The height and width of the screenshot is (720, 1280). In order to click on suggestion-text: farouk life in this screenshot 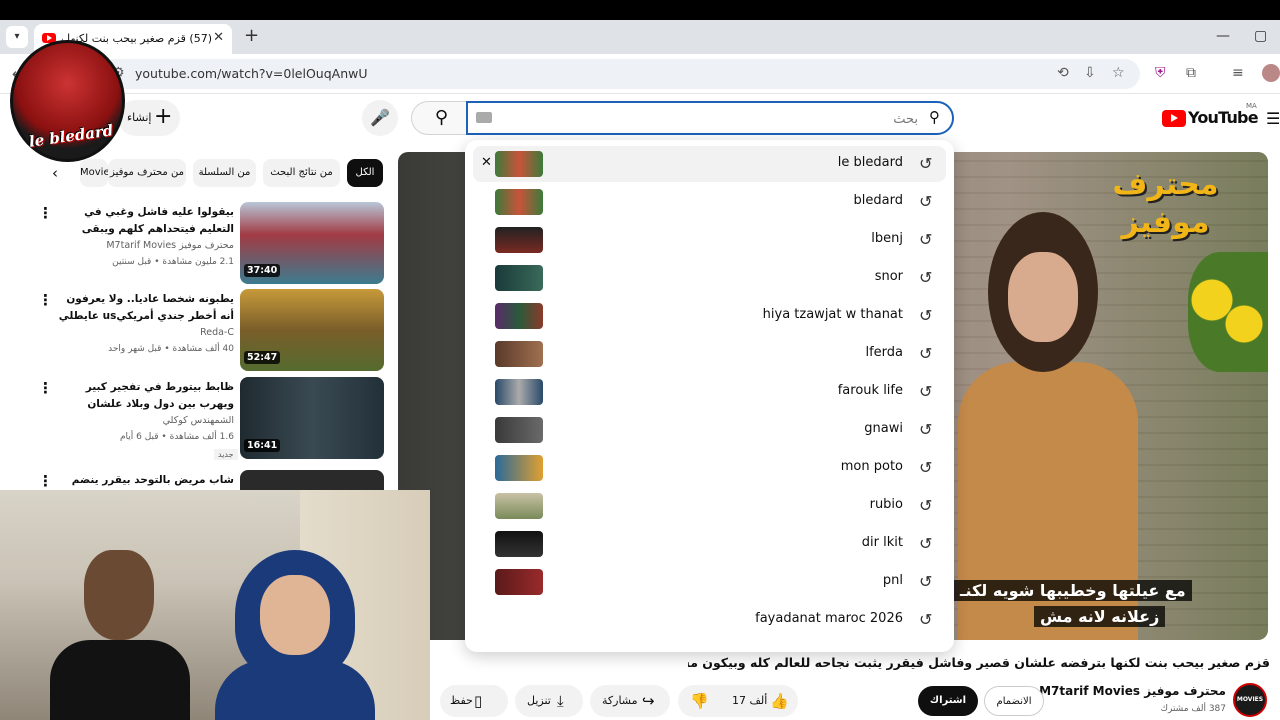, I will do `click(870, 390)`.